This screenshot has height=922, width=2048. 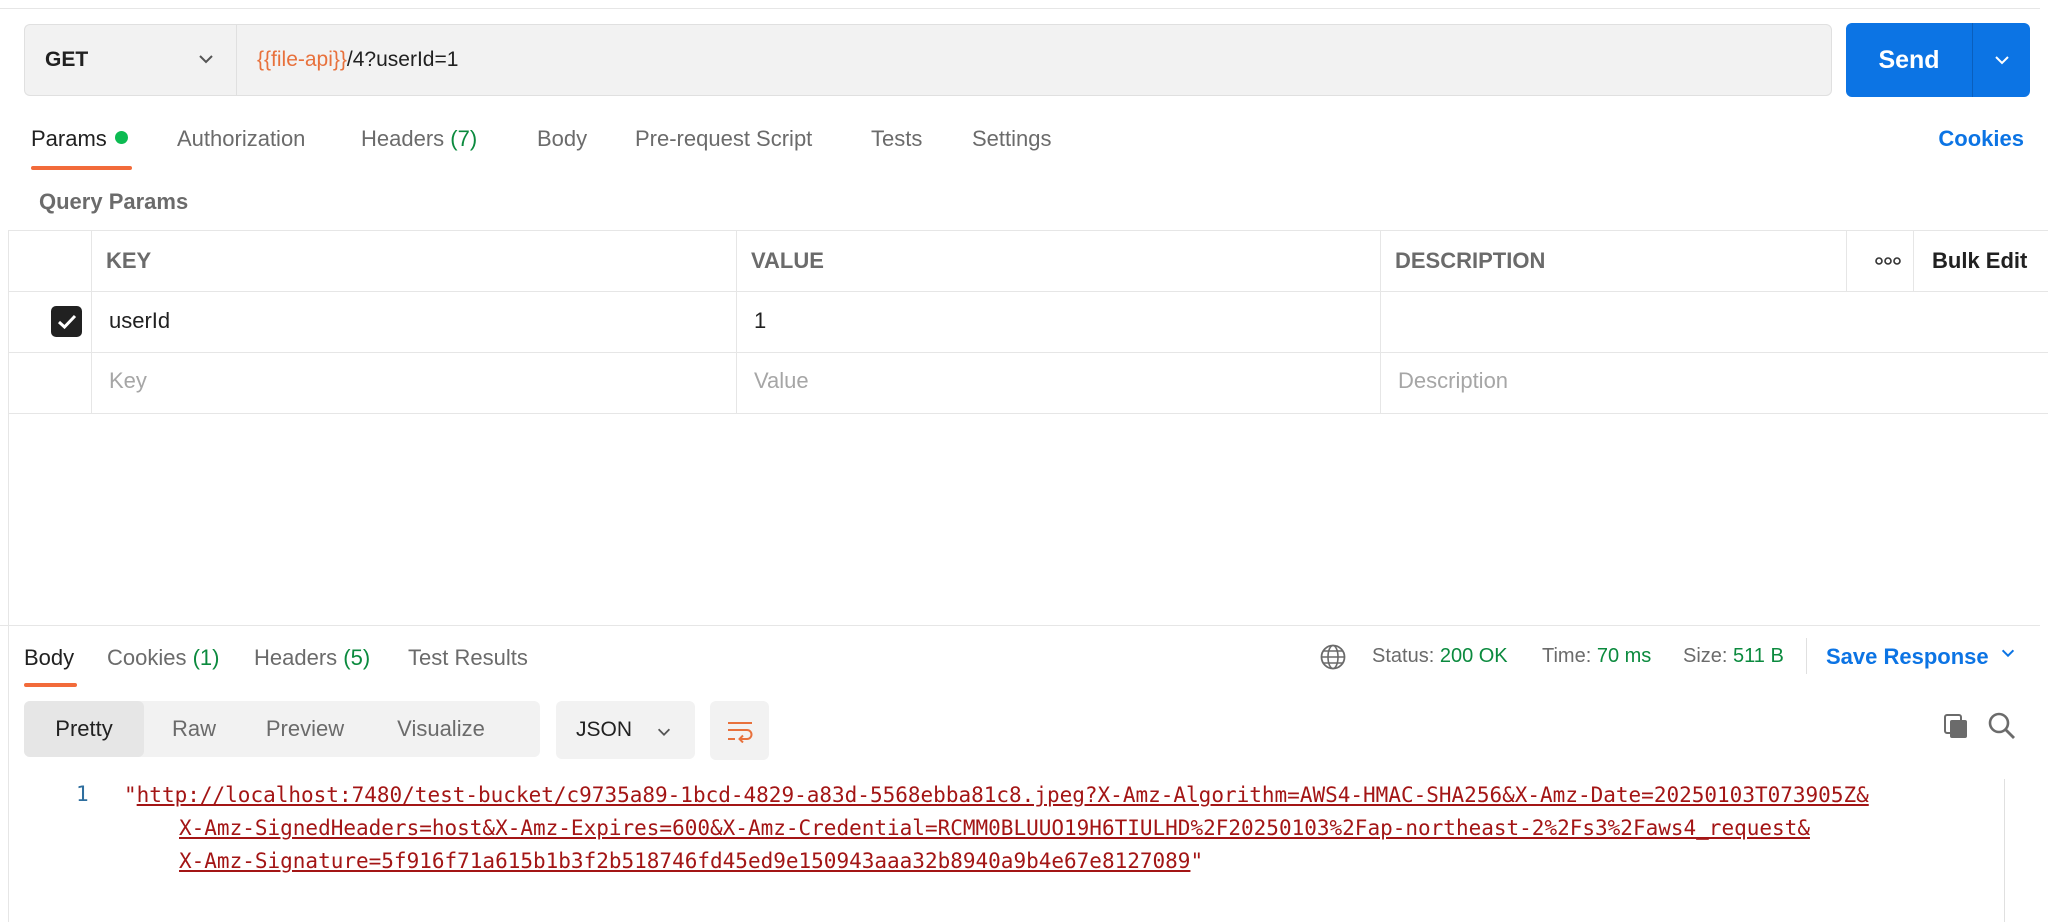 I want to click on column-header-value: VALUE, so click(x=787, y=260).